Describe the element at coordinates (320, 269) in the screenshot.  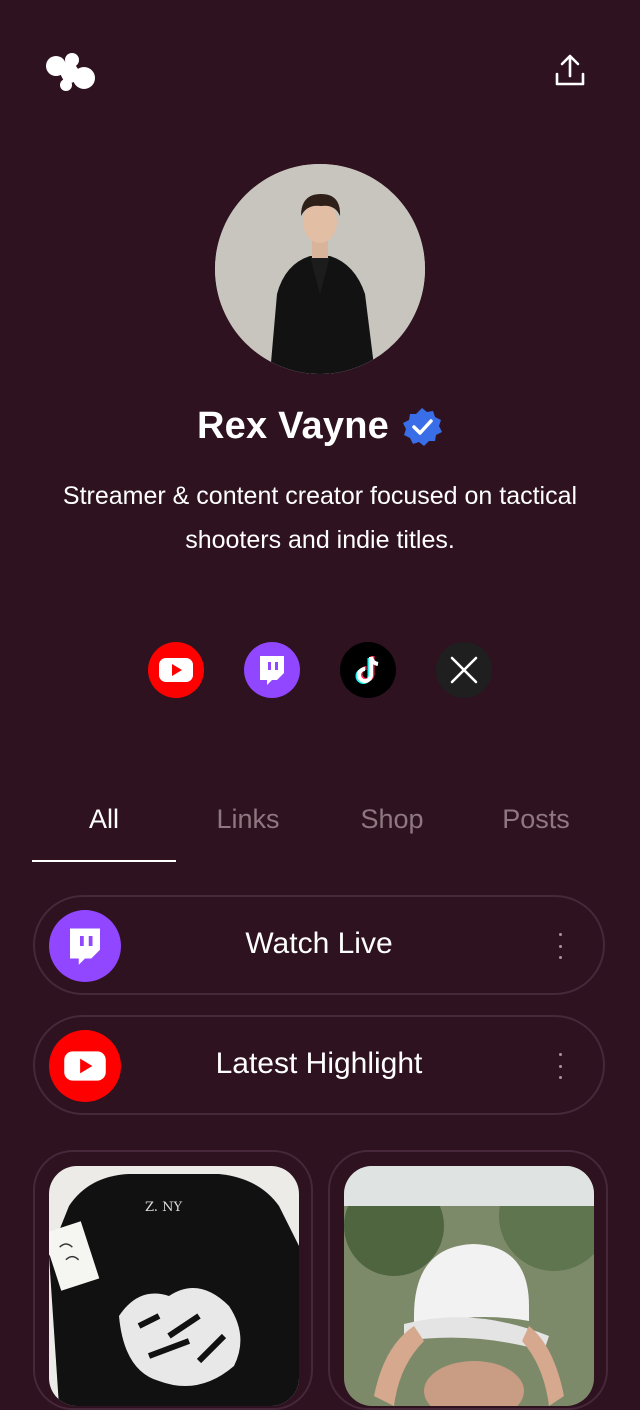
I see `avatar` at that location.